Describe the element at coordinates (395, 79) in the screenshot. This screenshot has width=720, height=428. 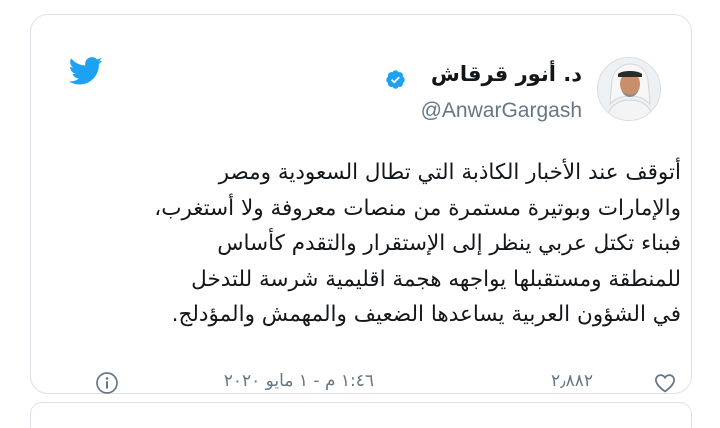
I see `verified-badge-icon` at that location.